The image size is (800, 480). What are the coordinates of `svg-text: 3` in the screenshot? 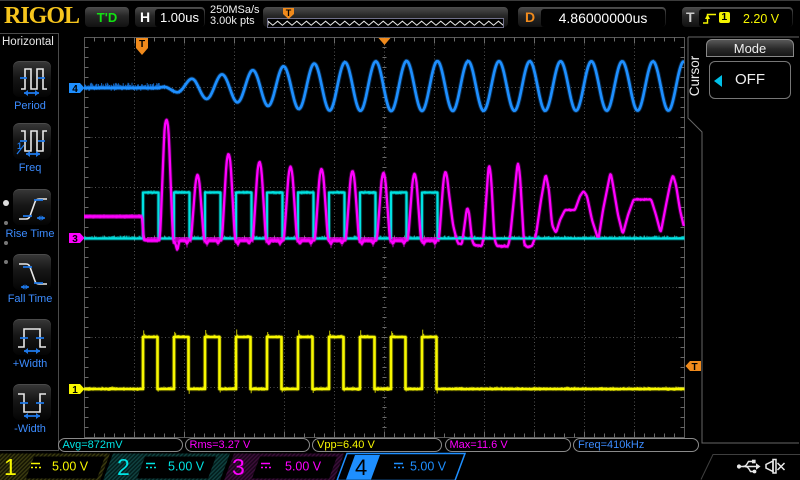 It's located at (238, 467).